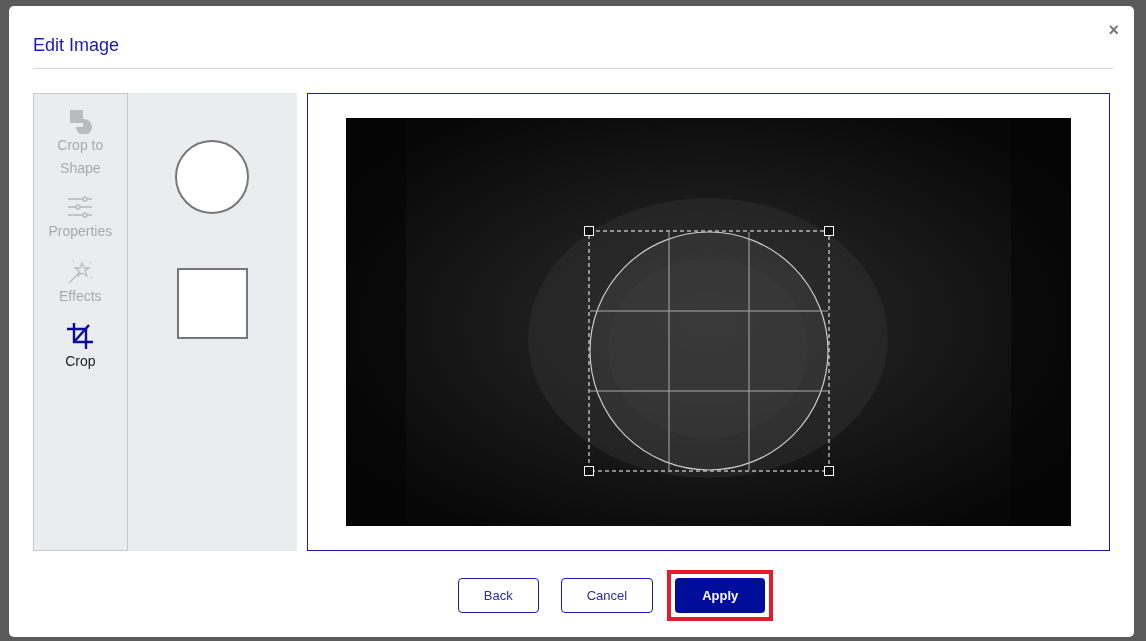 The width and height of the screenshot is (1146, 641). Describe the element at coordinates (76, 44) in the screenshot. I see `dialog-title: Edit Image` at that location.